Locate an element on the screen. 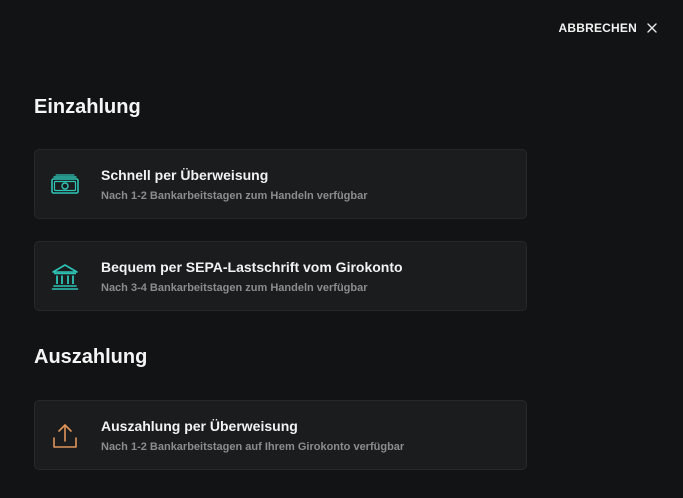 The height and width of the screenshot is (498, 683). close-icon is located at coordinates (652, 28).